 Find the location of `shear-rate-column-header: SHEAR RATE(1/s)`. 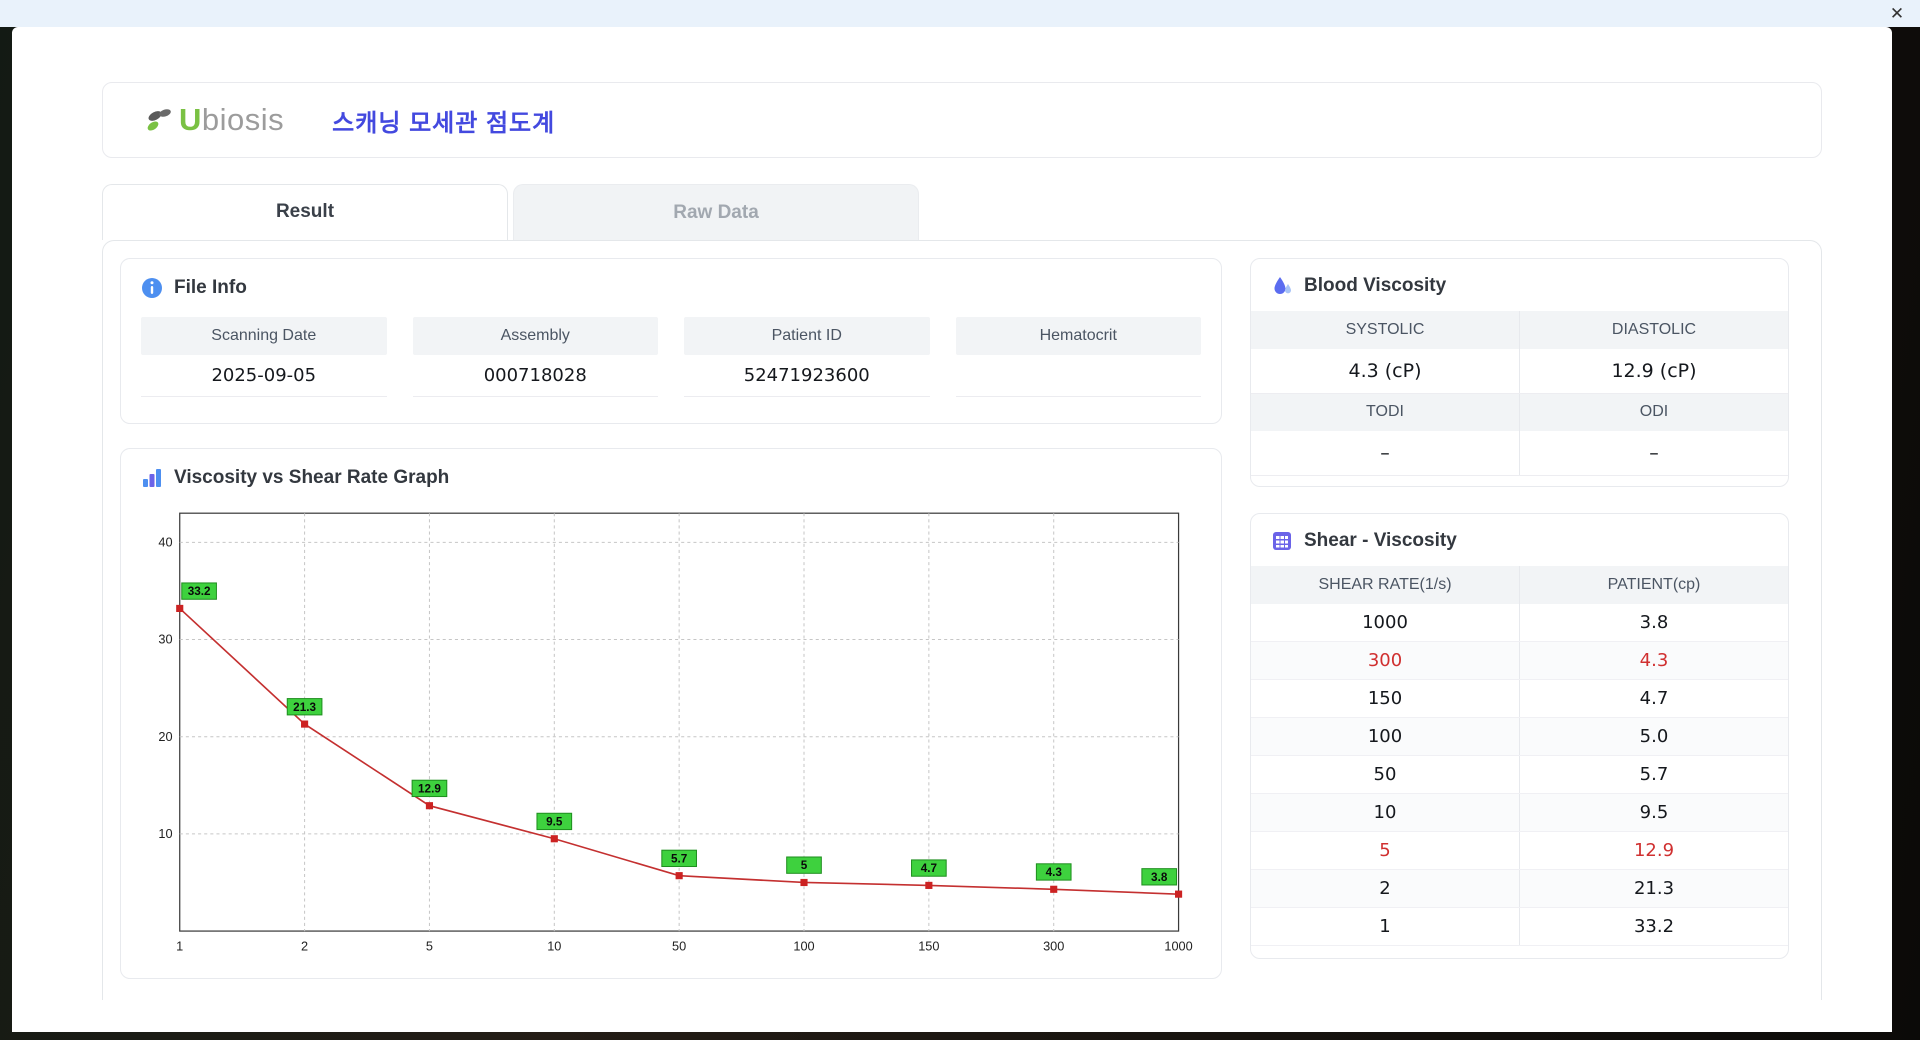

shear-rate-column-header: SHEAR RATE(1/s) is located at coordinates (1385, 584).